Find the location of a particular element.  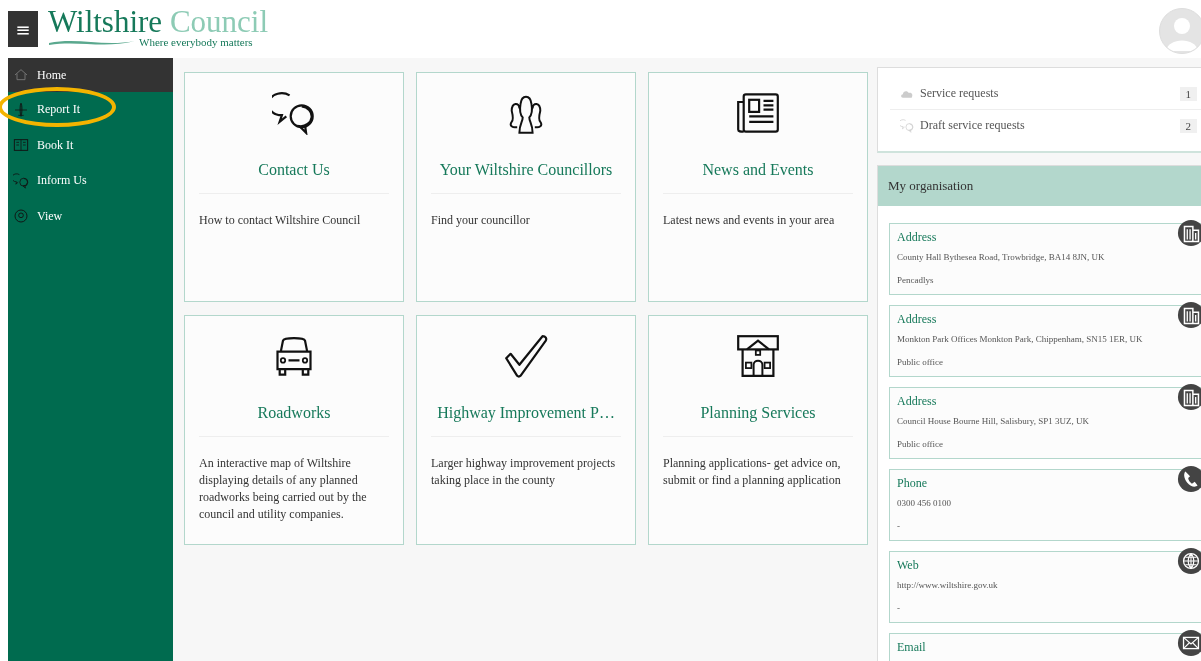

menu-button: ≡ is located at coordinates (23, 29).